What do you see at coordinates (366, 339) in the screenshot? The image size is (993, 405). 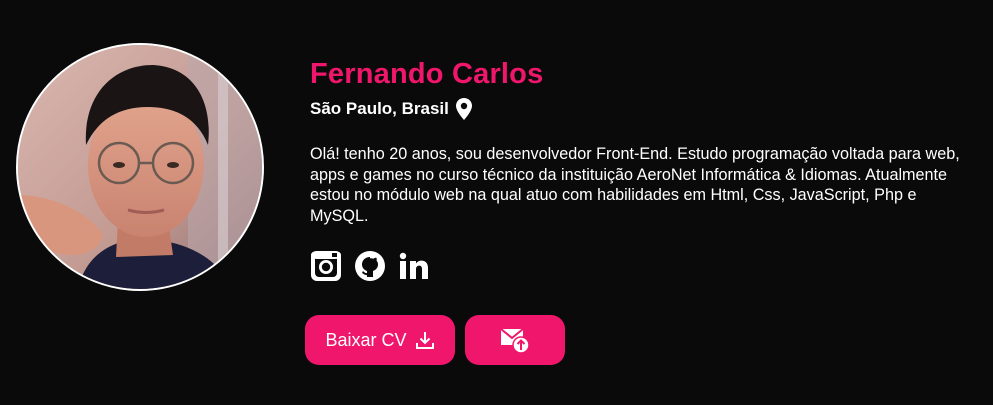 I see `download-cv-label: Baixar CV` at bounding box center [366, 339].